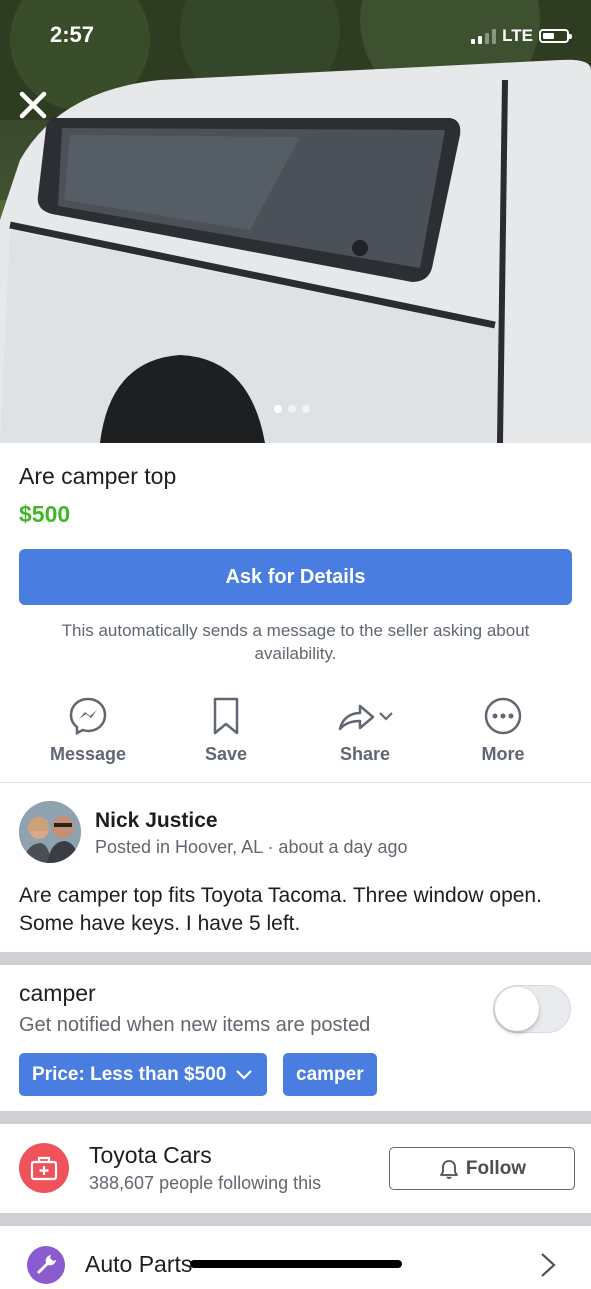 The image size is (591, 1289). Describe the element at coordinates (365, 754) in the screenshot. I see `action-label: Share` at that location.